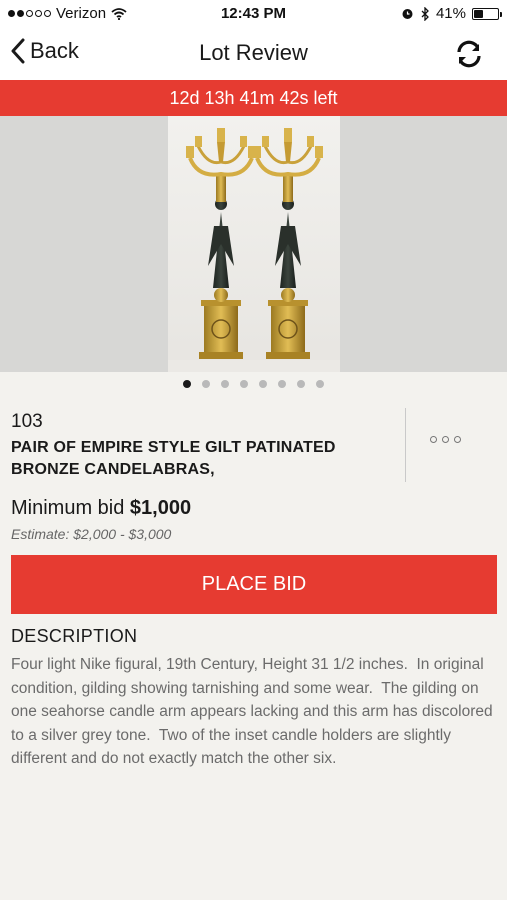  Describe the element at coordinates (405, 445) in the screenshot. I see `vertical-divider` at that location.